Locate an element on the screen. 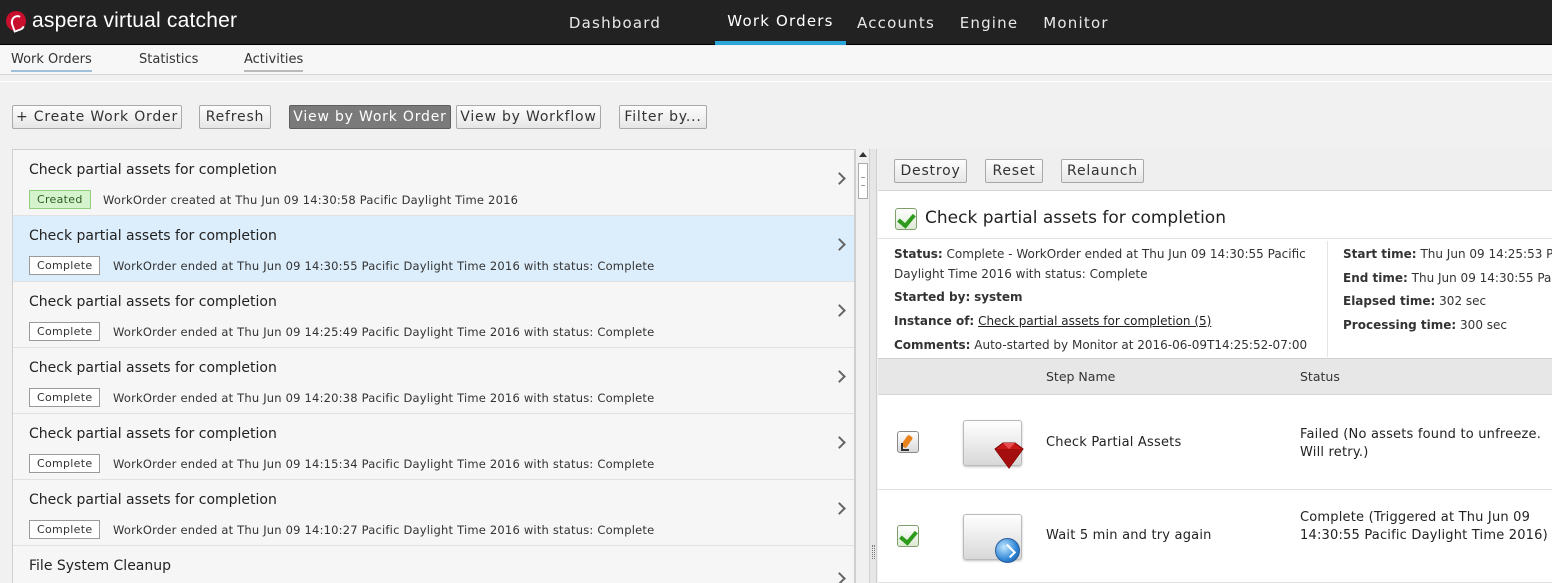 The height and width of the screenshot is (583, 1552). steps-table-header: Step Name Status is located at coordinates (1215, 376).